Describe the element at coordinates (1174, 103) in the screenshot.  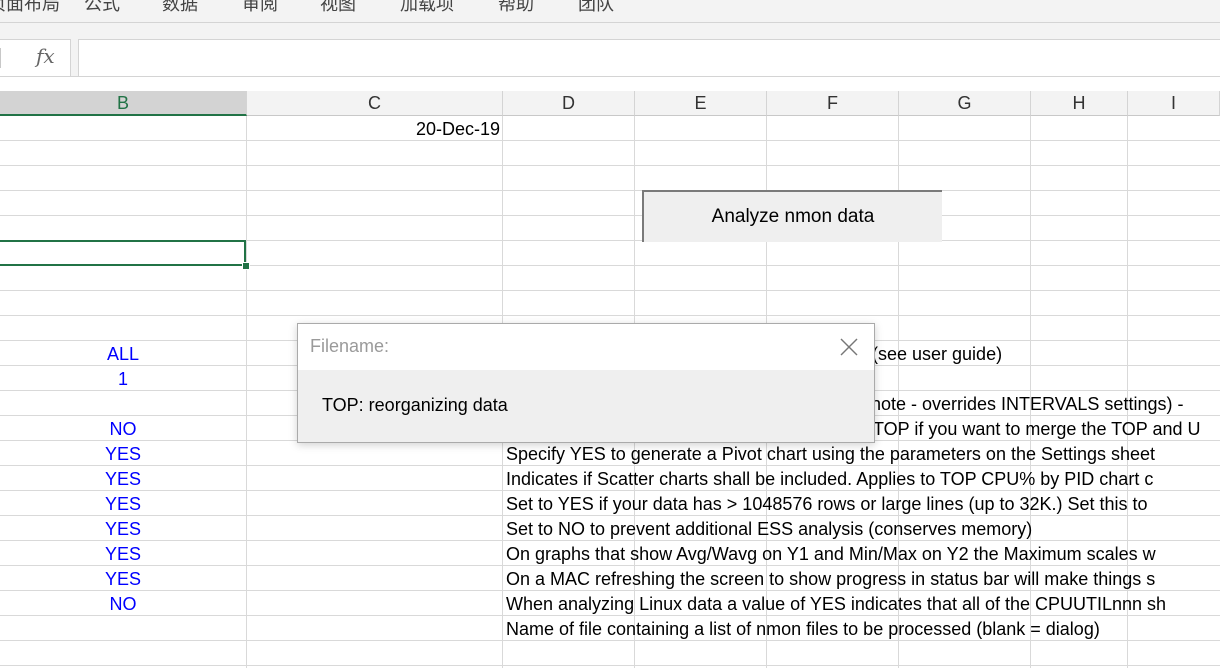
I see `column-header-i: I` at that location.